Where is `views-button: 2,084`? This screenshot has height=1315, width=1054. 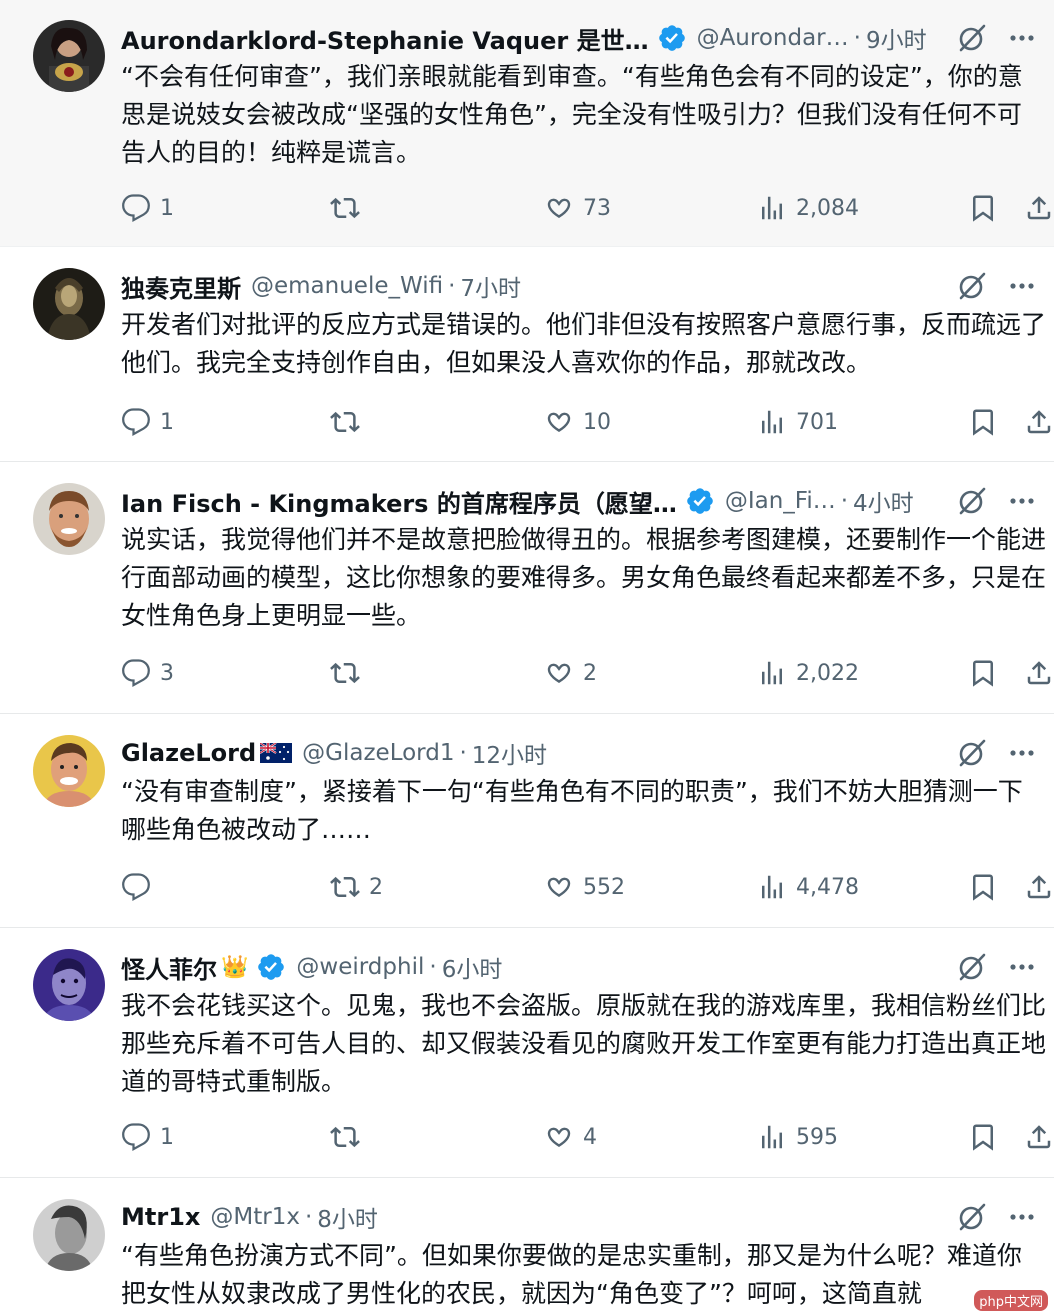 views-button: 2,084 is located at coordinates (808, 208).